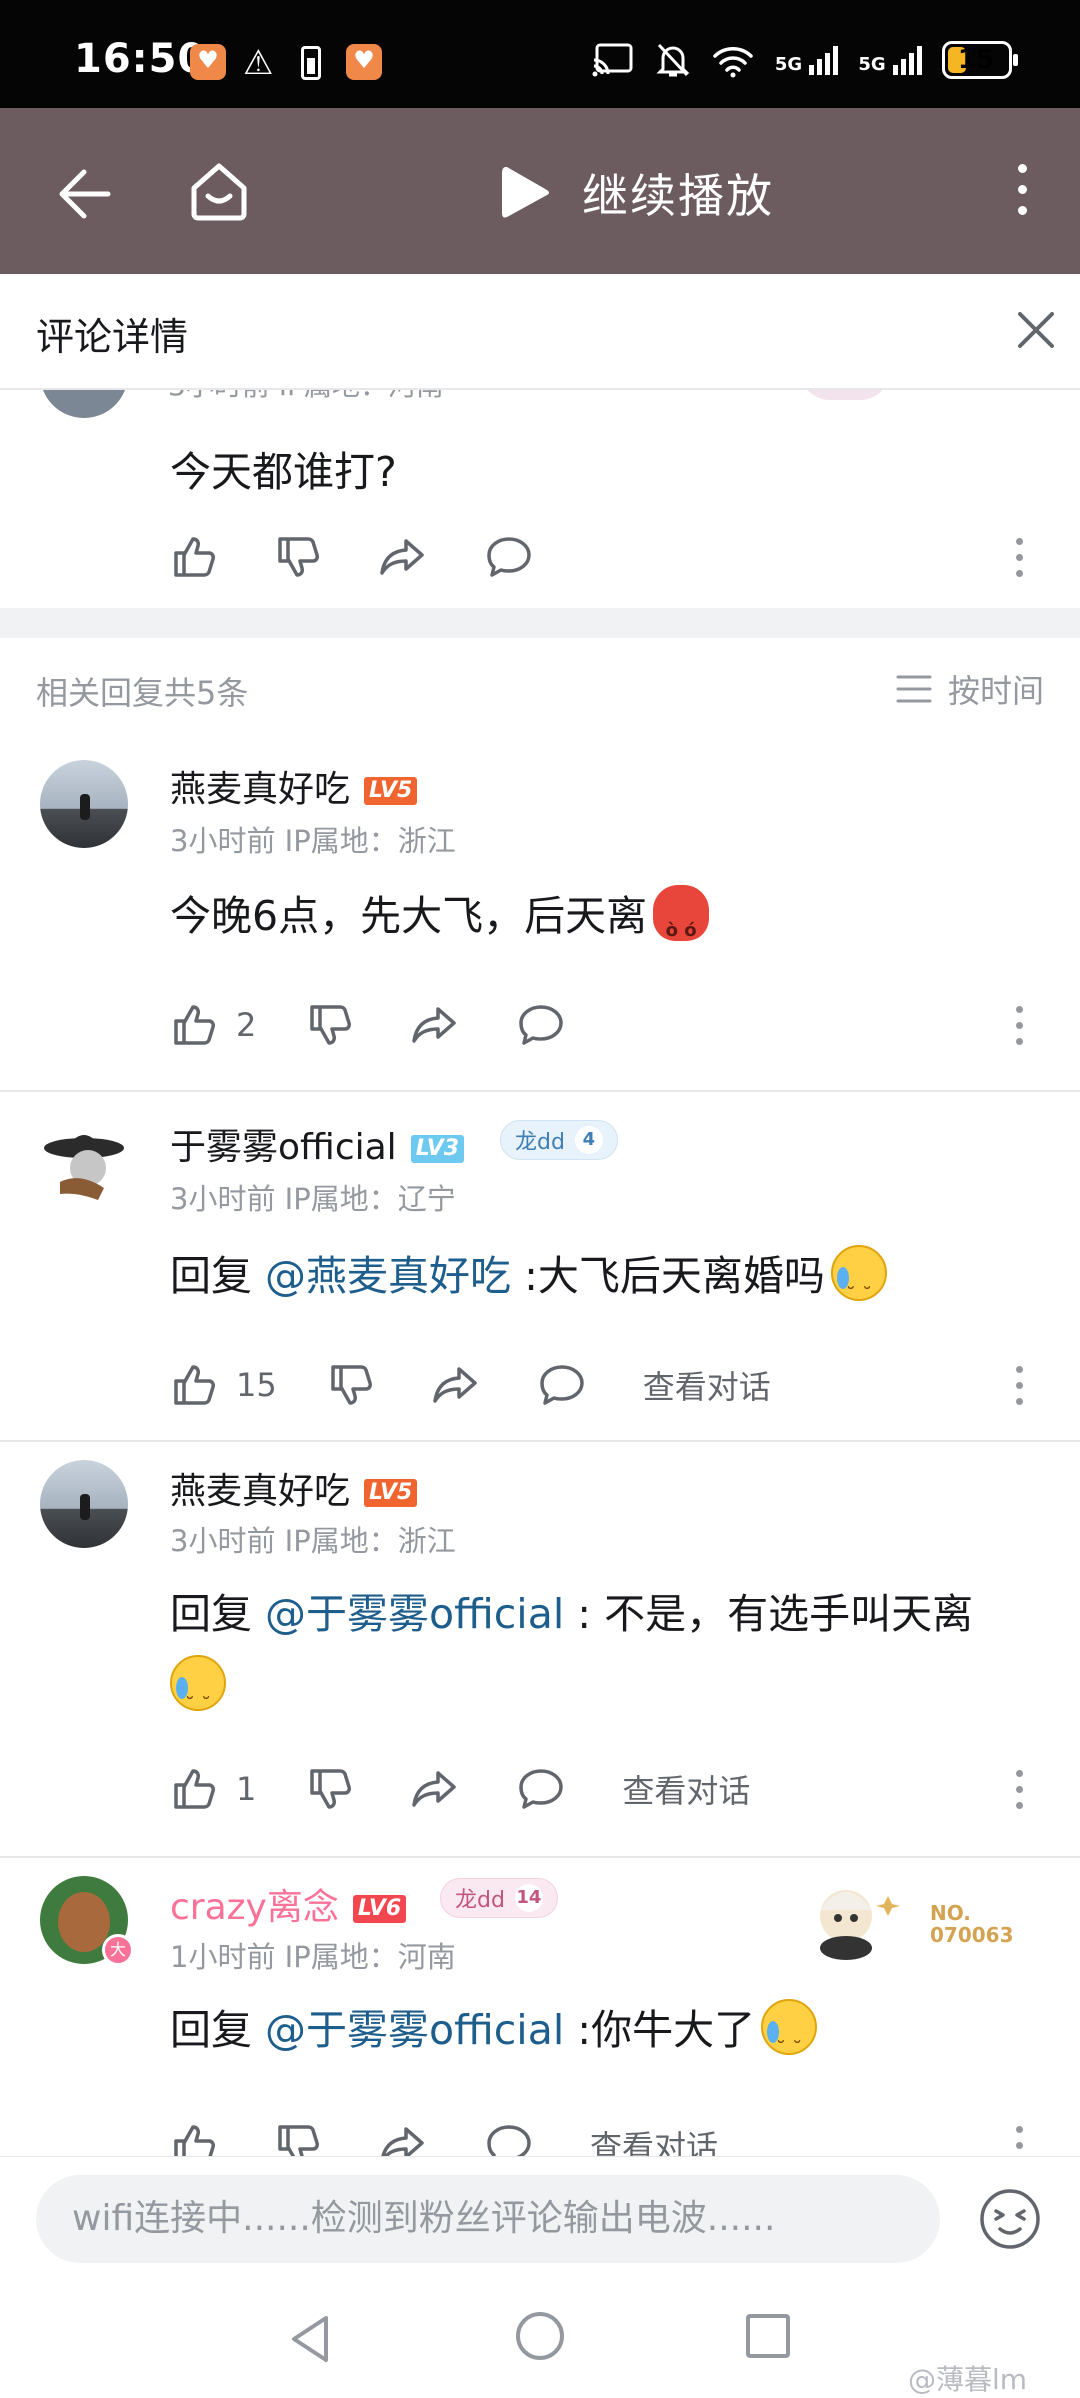 The image size is (1080, 2398). I want to click on player-header: 继续播放, so click(540, 191).